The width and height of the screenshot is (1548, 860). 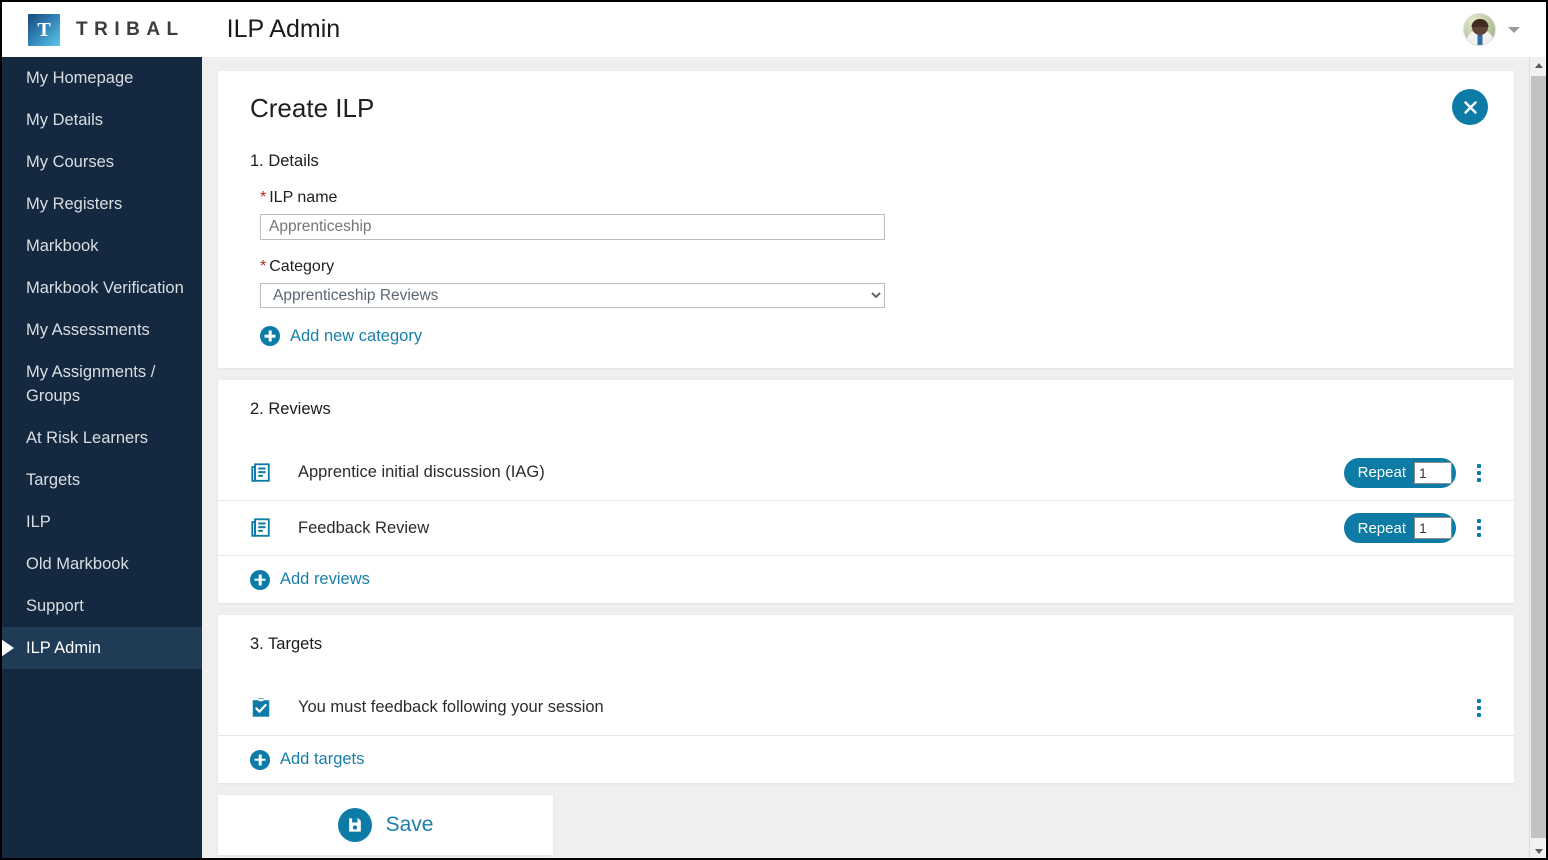 What do you see at coordinates (102, 162) in the screenshot?
I see `sidebar-item-my-courses: My Courses` at bounding box center [102, 162].